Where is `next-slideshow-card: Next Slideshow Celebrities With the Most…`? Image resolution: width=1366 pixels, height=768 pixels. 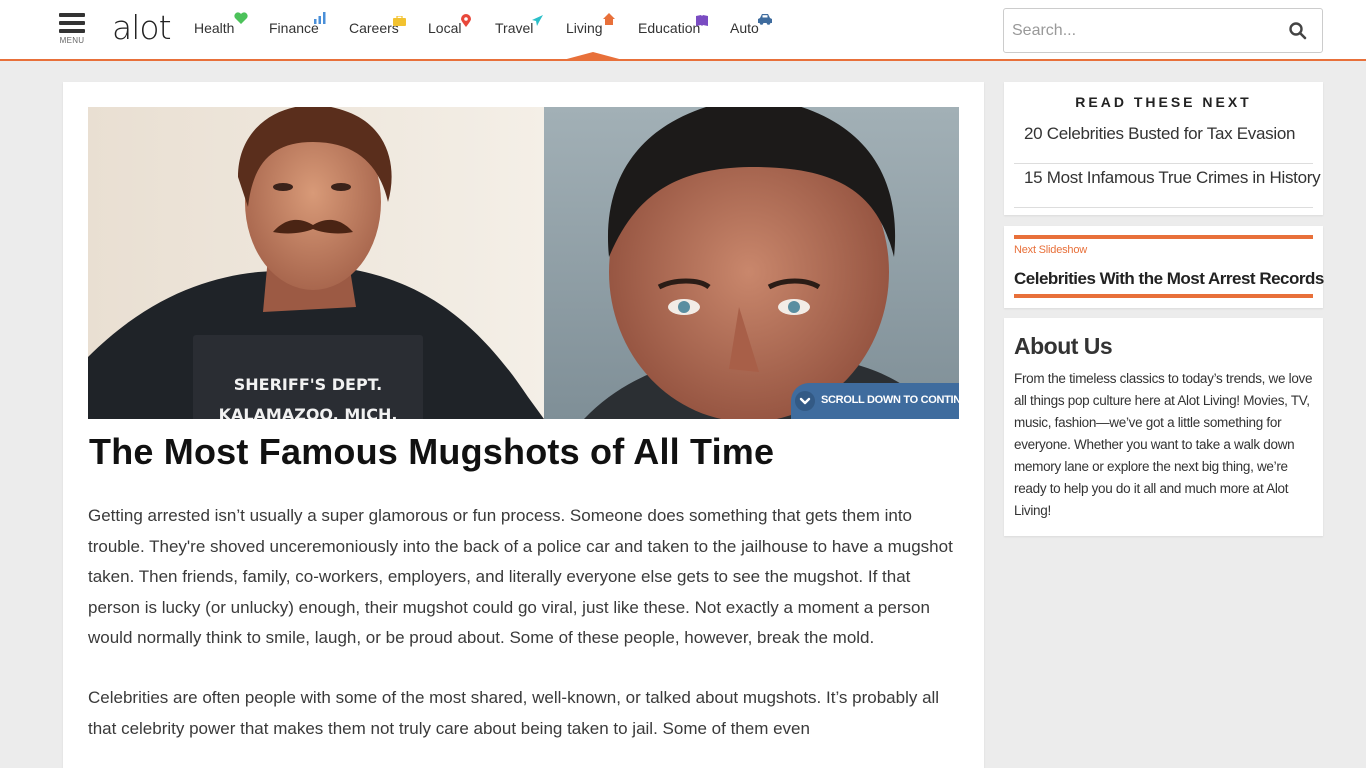 next-slideshow-card: Next Slideshow Celebrities With the Most… is located at coordinates (1164, 267).